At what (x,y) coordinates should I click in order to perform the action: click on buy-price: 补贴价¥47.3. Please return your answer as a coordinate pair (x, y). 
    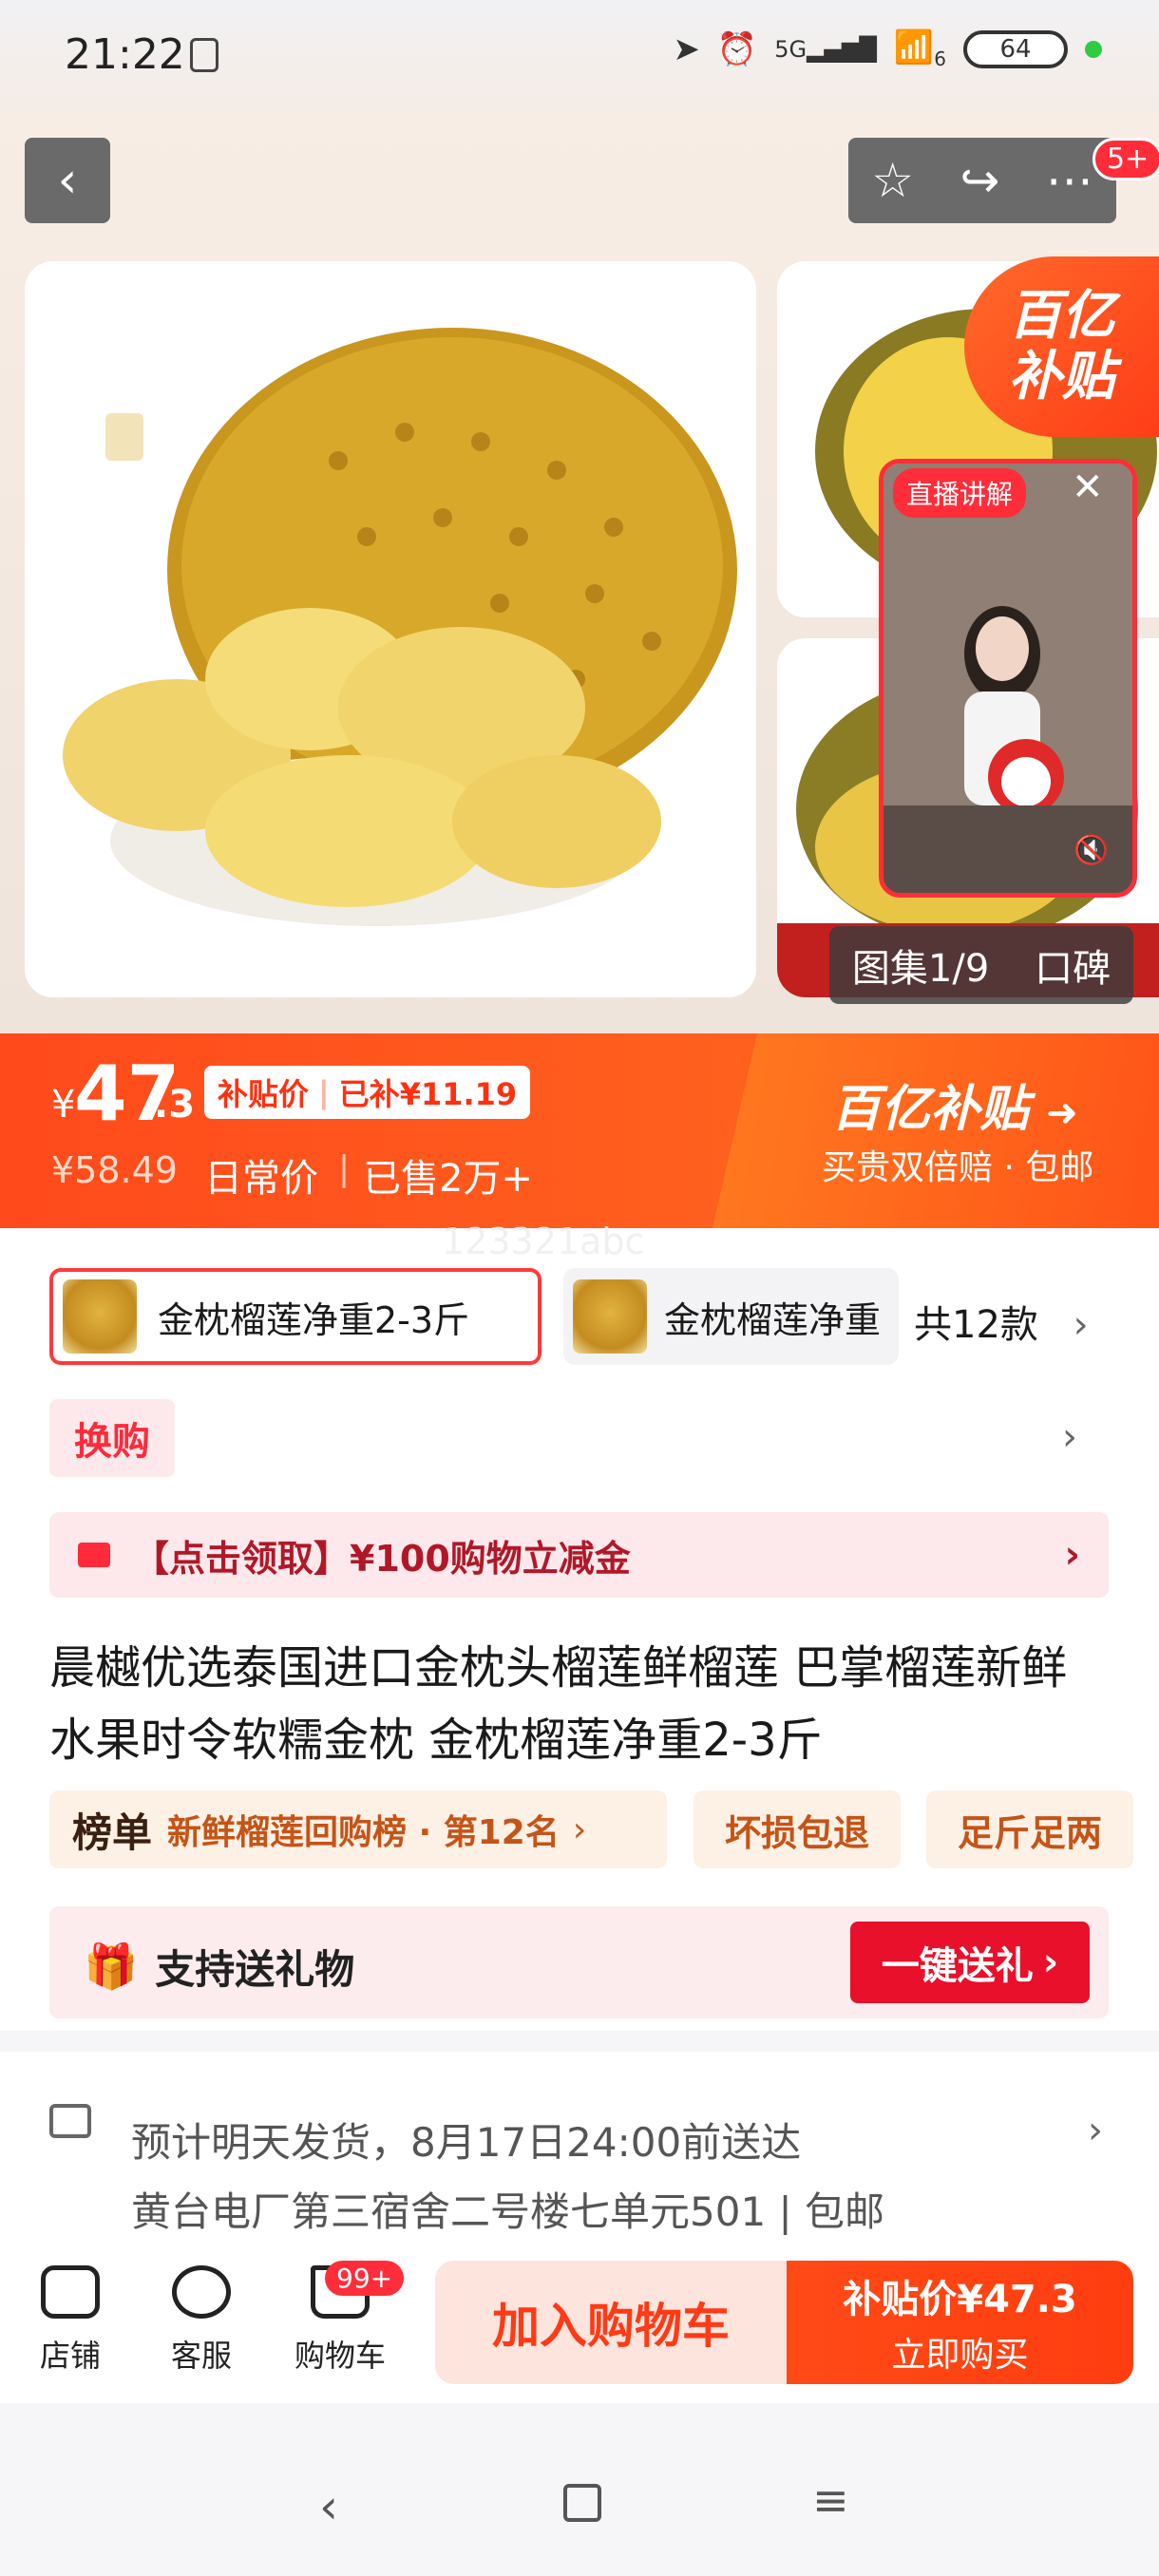
    Looking at the image, I should click on (960, 2299).